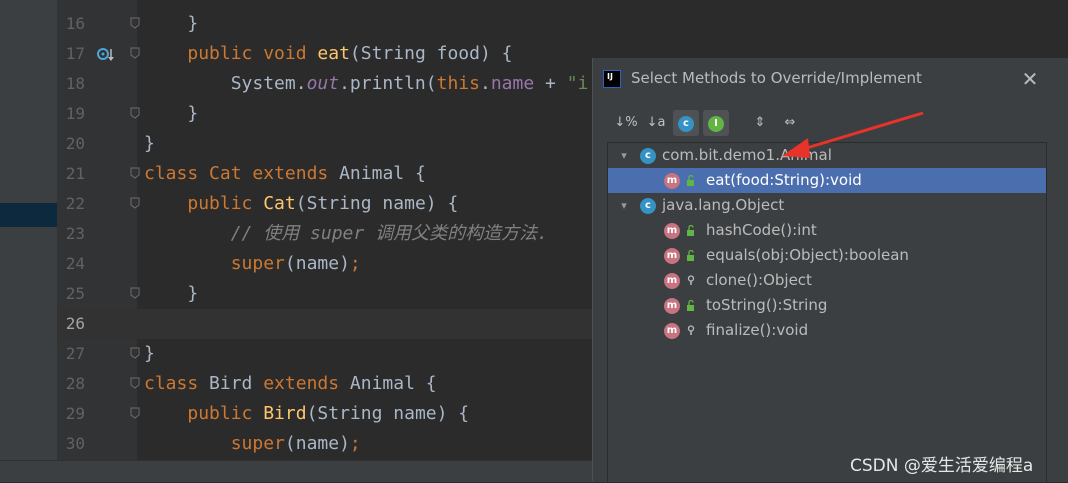  Describe the element at coordinates (458, 83) in the screenshot. I see `code-token: this` at that location.